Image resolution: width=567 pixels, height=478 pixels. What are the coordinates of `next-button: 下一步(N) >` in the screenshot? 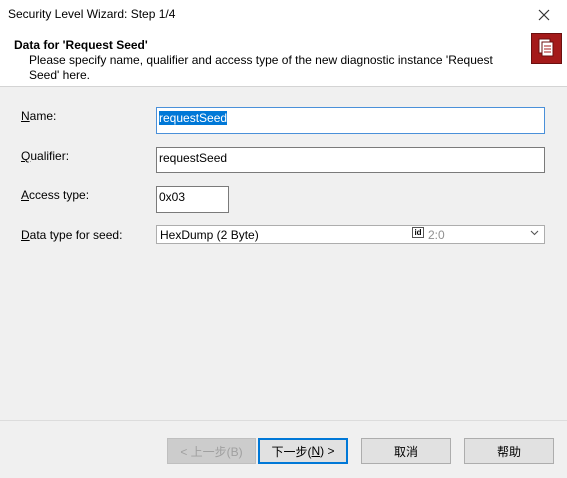 It's located at (303, 451).